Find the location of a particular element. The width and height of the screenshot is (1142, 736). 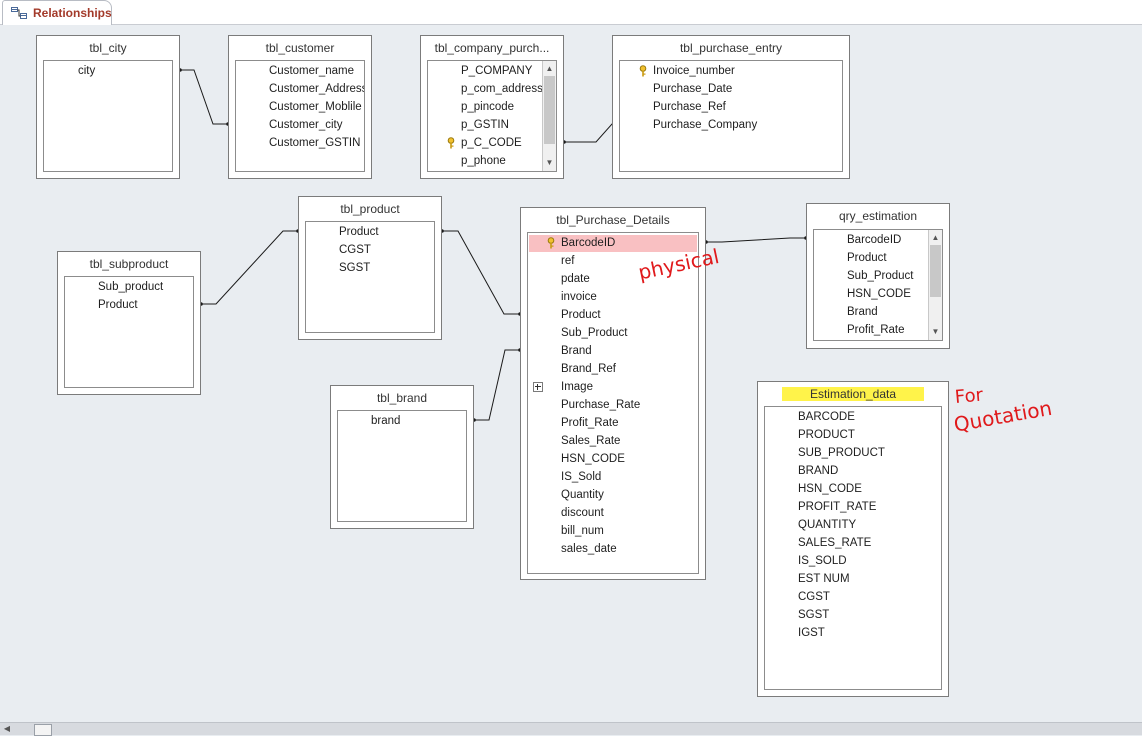

table-title: tbl_Purchase_Details is located at coordinates (613, 220).